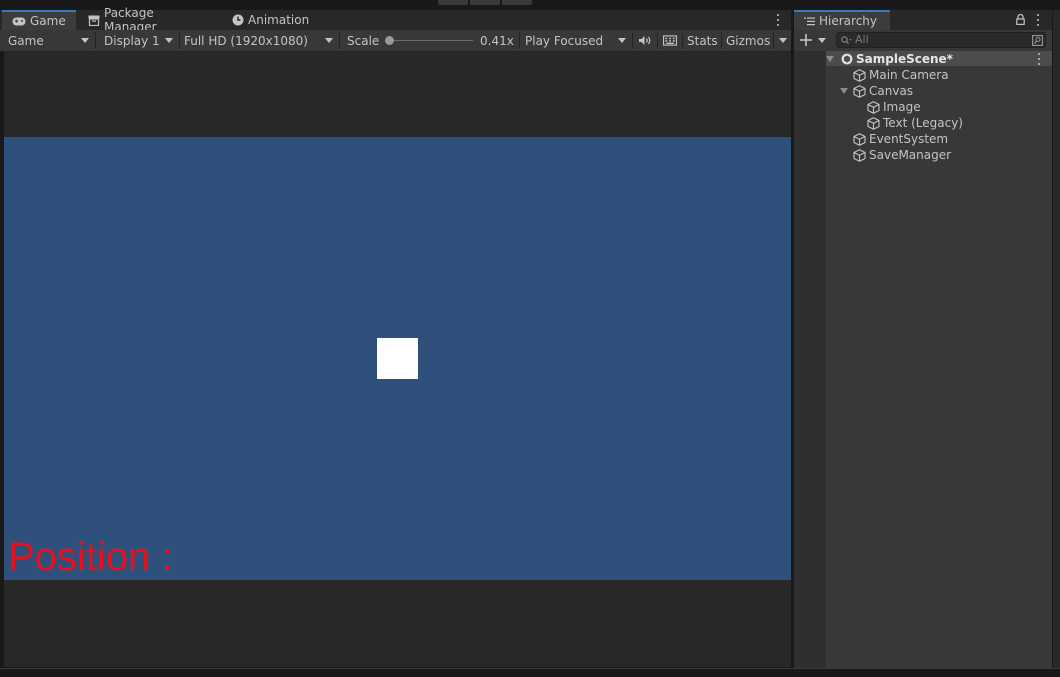 The width and height of the screenshot is (1060, 677). Describe the element at coordinates (485, 2) in the screenshot. I see `pause-button` at that location.